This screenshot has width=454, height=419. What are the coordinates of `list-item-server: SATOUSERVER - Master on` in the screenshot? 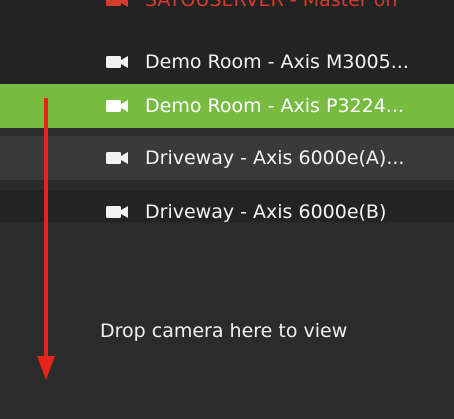 It's located at (227, 11).